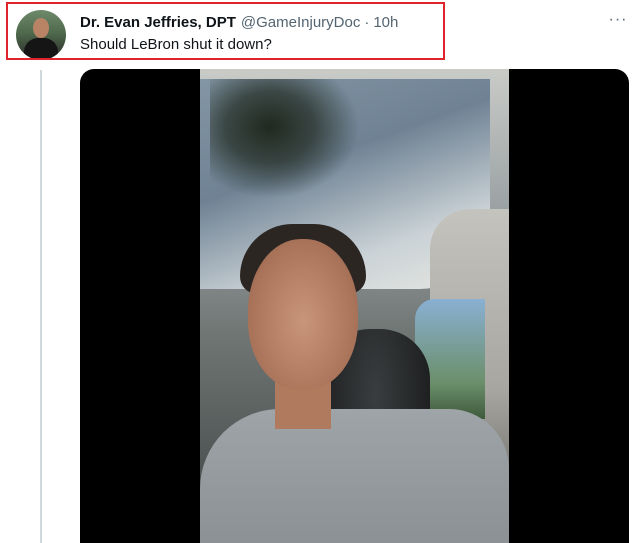 This screenshot has height=543, width=641. Describe the element at coordinates (225, 31) in the screenshot. I see `highlight-box` at that location.